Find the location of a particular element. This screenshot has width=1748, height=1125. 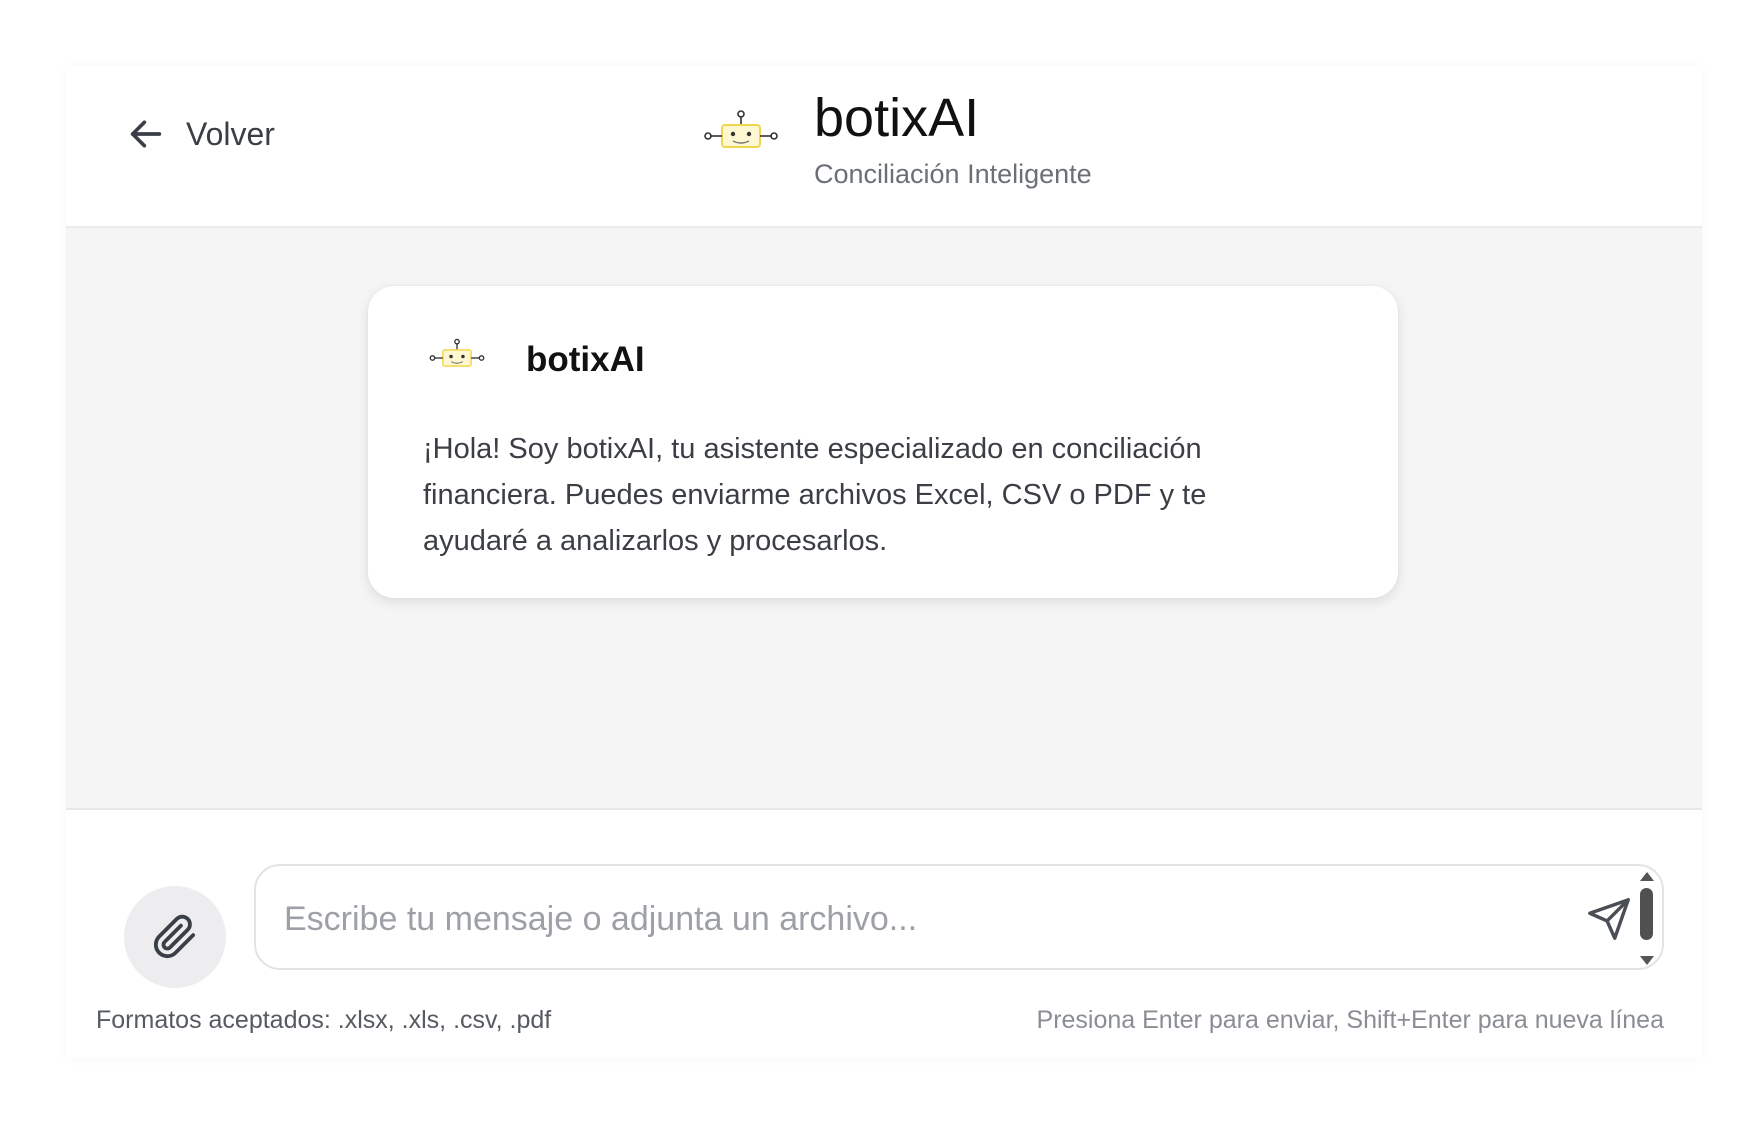

app-title: botixAI is located at coordinates (897, 118).